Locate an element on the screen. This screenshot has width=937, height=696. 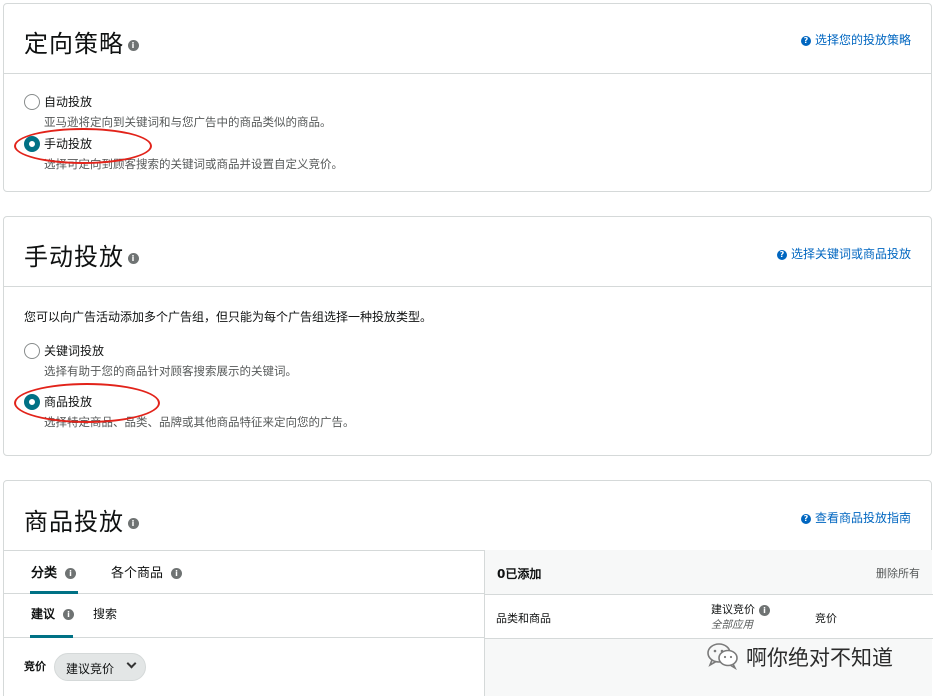
added-targets-panel: 0已添加 删除所有 品类和商品 建议竞价 i 全部应用 竞价 is located at coordinates (708, 623).